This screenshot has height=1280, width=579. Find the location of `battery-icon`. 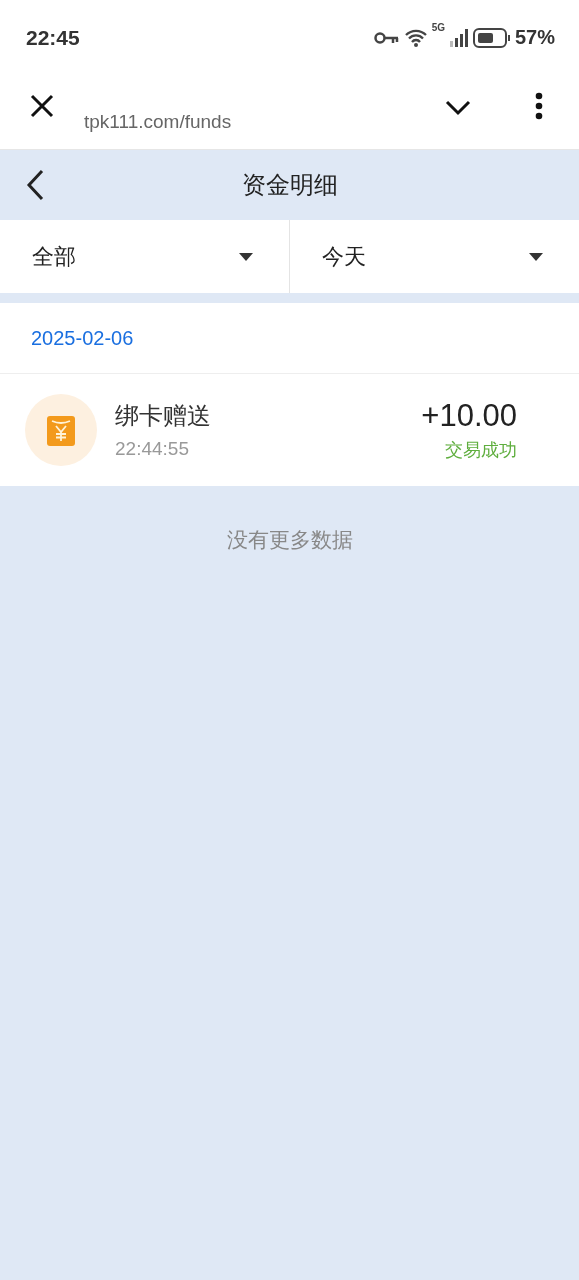

battery-icon is located at coordinates (491, 37).